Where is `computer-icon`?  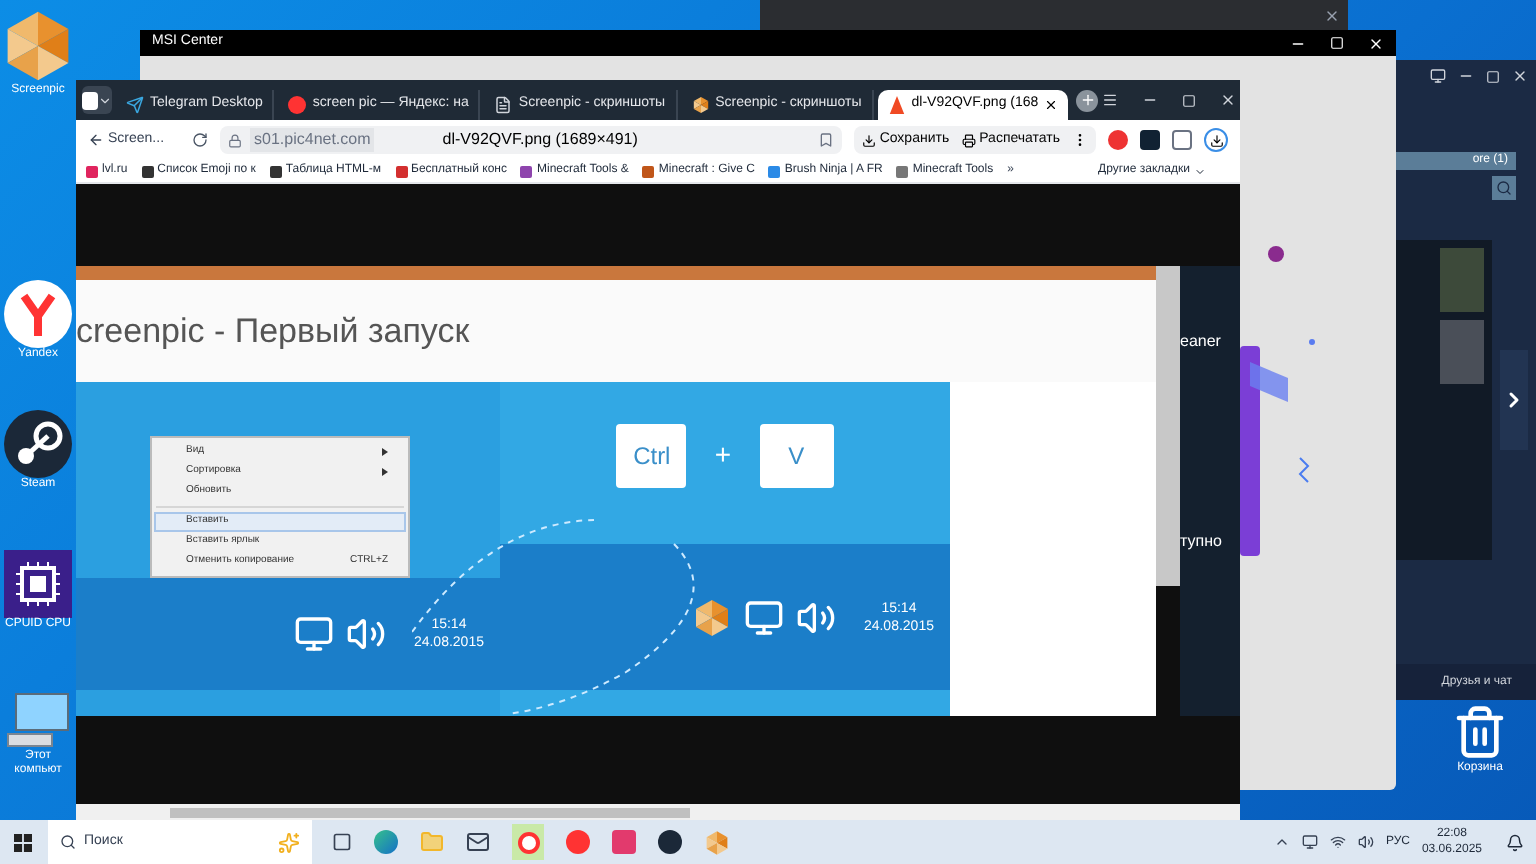
computer-icon is located at coordinates (38, 720).